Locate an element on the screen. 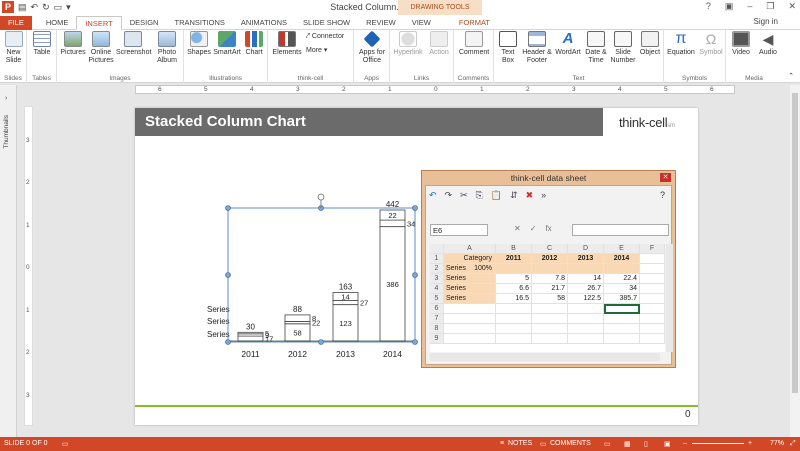 This screenshot has width=800, height=451. data-cell: 6.6 is located at coordinates (514, 289).